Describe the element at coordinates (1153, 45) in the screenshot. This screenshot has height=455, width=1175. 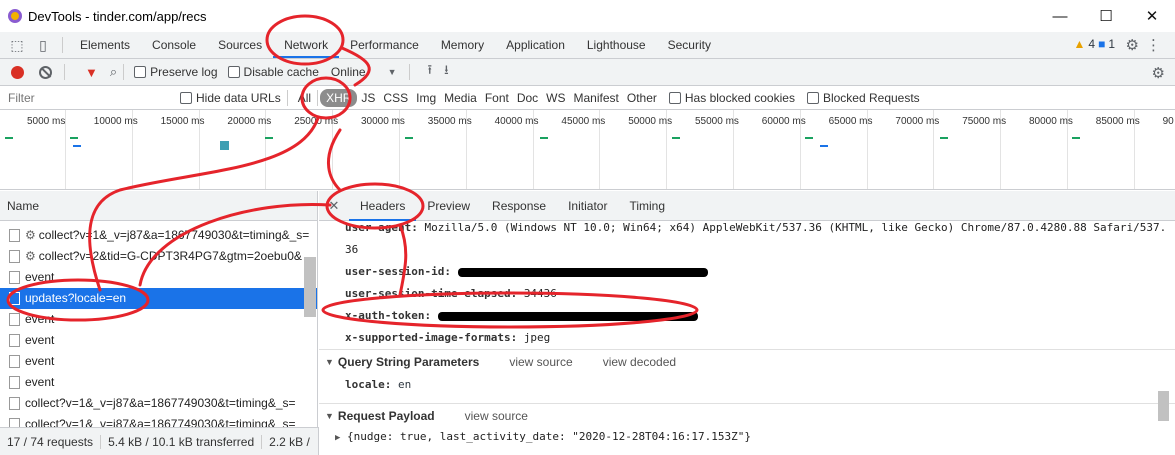
I see `more-options-icon: ⋮` at that location.